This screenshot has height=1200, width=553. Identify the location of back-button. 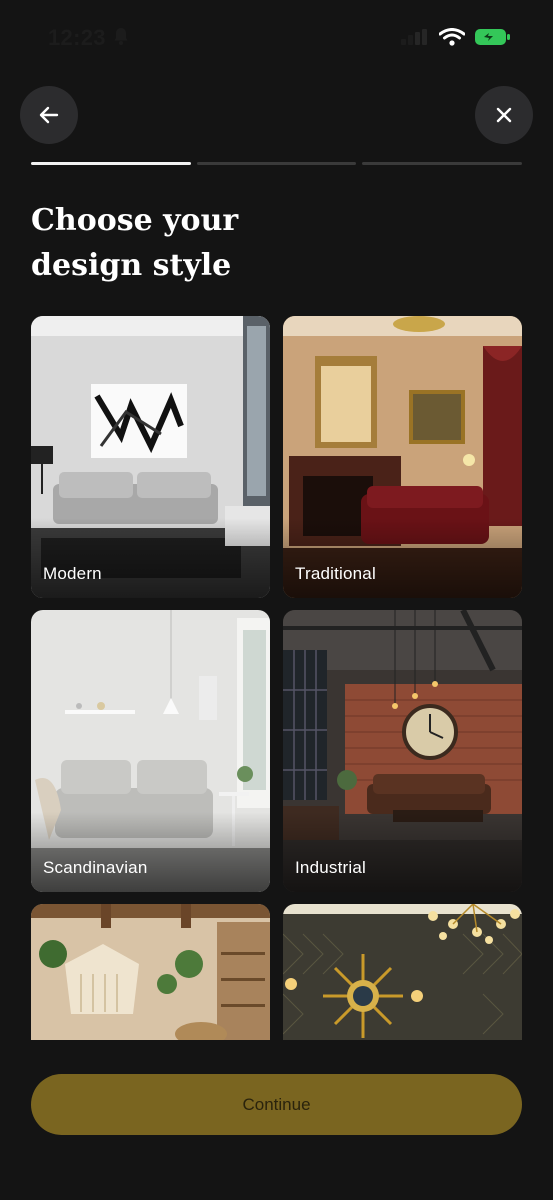
(49, 115).